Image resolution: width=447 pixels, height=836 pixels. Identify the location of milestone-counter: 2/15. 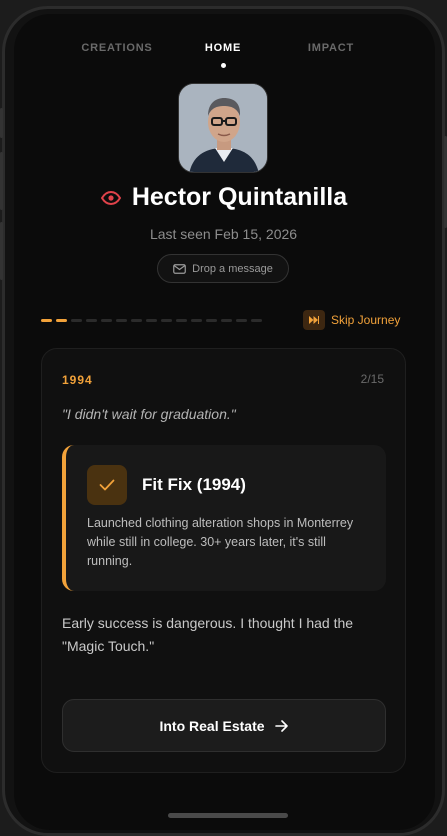
(372, 379).